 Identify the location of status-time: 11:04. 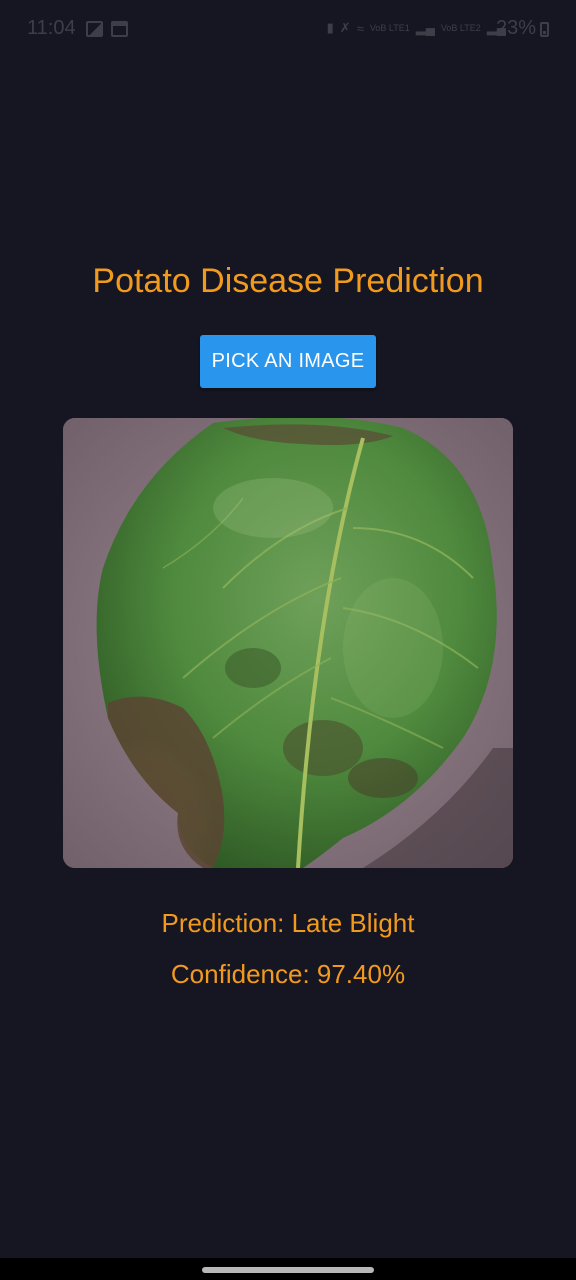
(51, 28).